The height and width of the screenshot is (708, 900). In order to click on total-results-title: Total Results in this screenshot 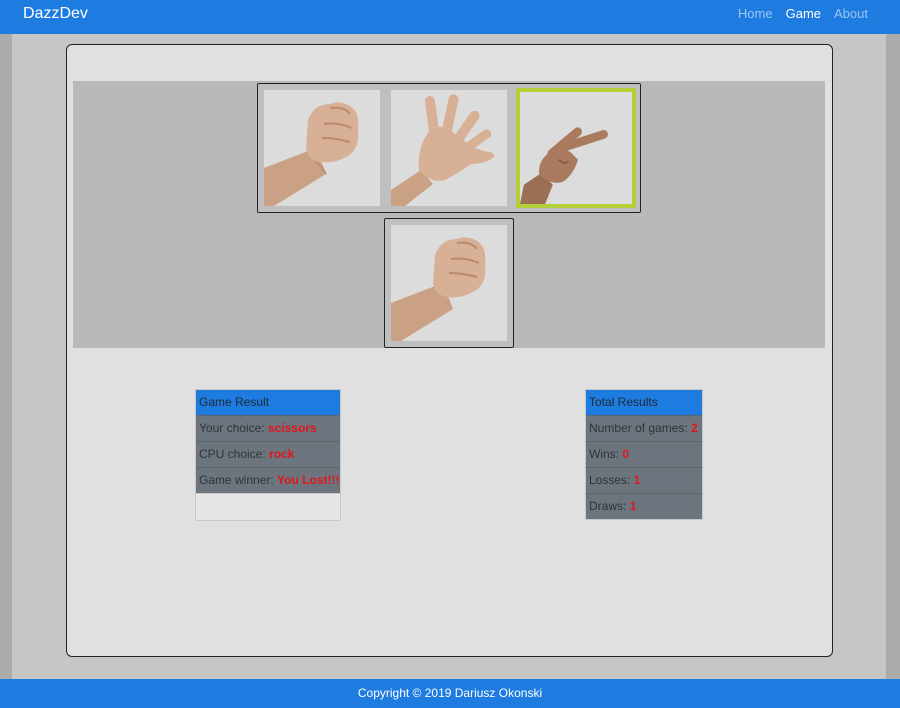, I will do `click(644, 402)`.